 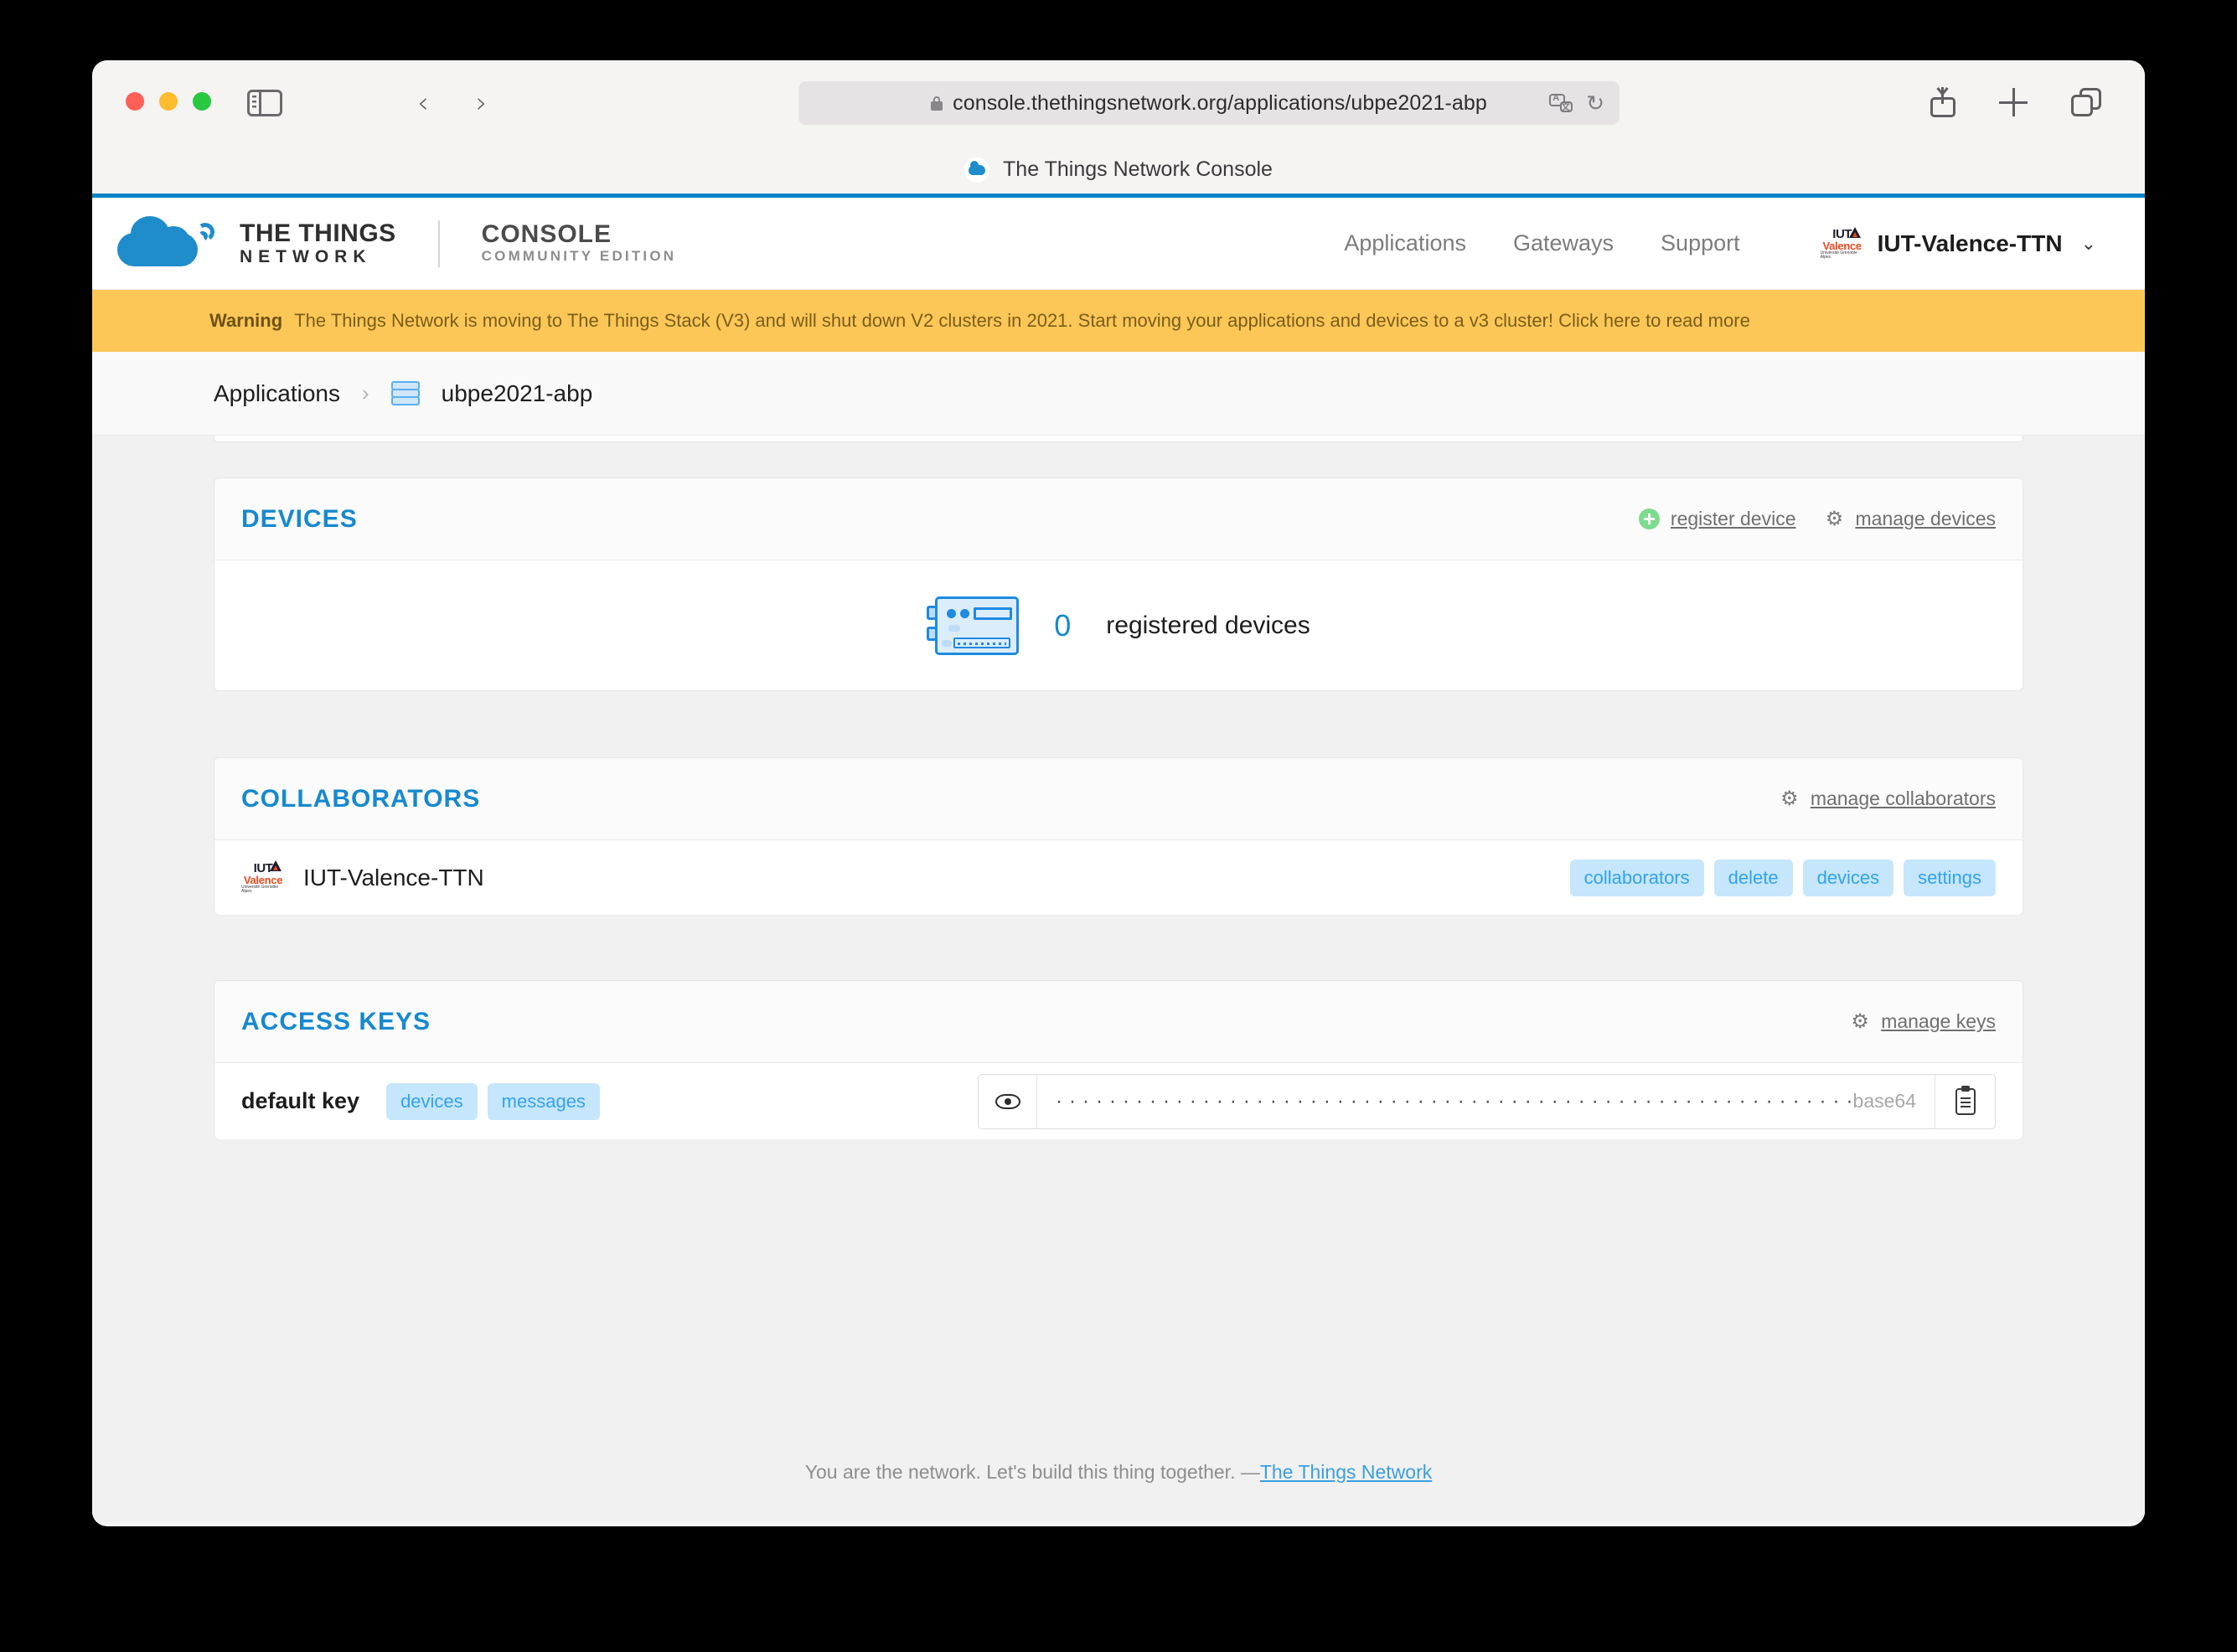 What do you see at coordinates (1595, 103) in the screenshot?
I see `reload-icon: ↻` at bounding box center [1595, 103].